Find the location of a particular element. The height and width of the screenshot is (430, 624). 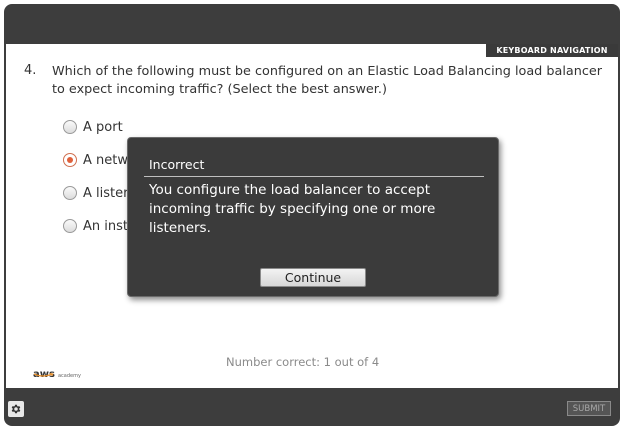

gear-icon is located at coordinates (16, 409).